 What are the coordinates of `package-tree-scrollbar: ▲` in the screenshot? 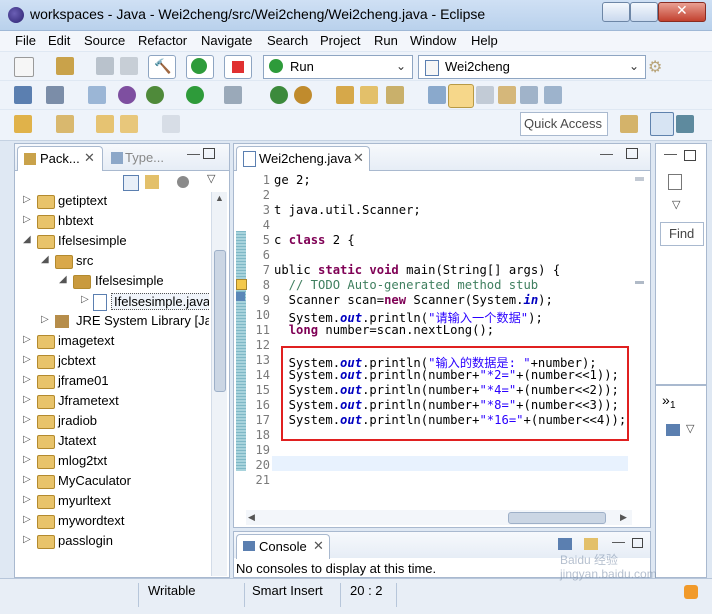 It's located at (219, 384).